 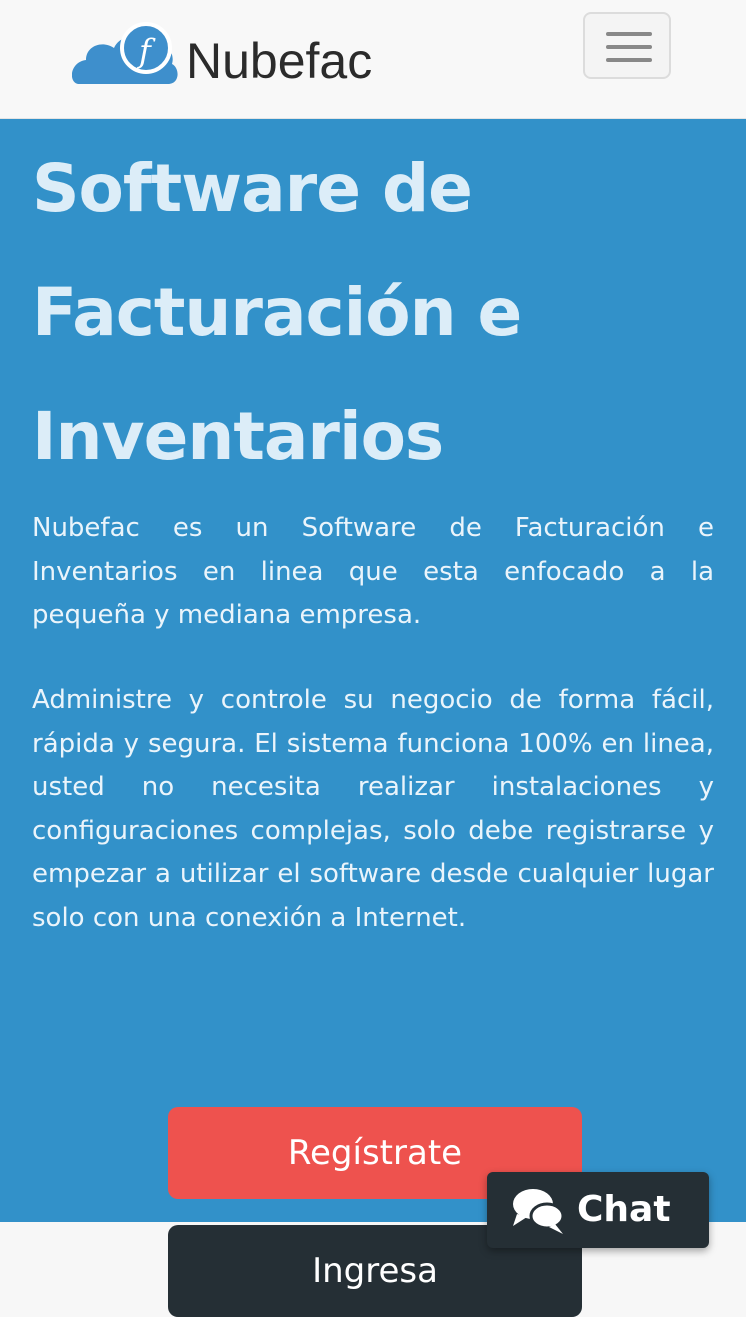 What do you see at coordinates (125, 53) in the screenshot?
I see `cloud-logo-icon: f` at bounding box center [125, 53].